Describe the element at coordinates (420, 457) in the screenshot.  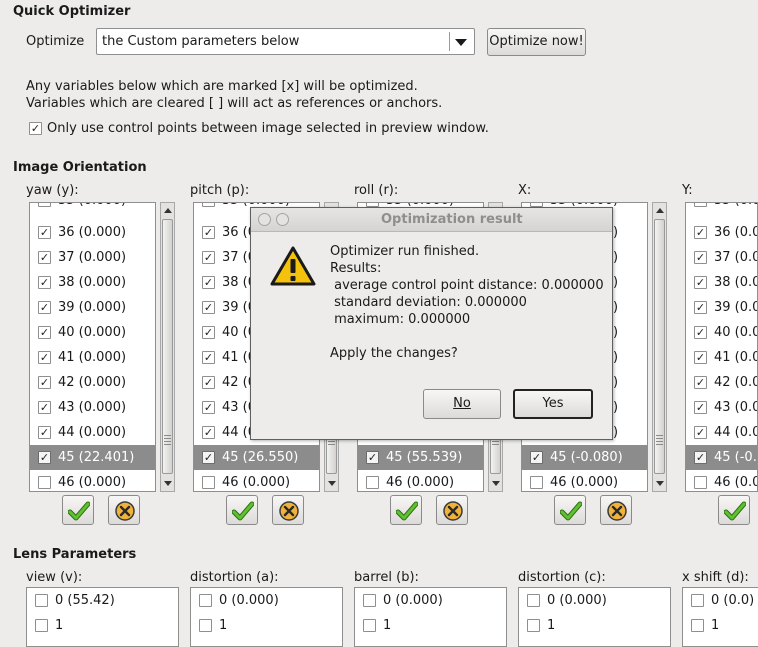
I see `list-item: ✓ 45 (55.539)` at that location.